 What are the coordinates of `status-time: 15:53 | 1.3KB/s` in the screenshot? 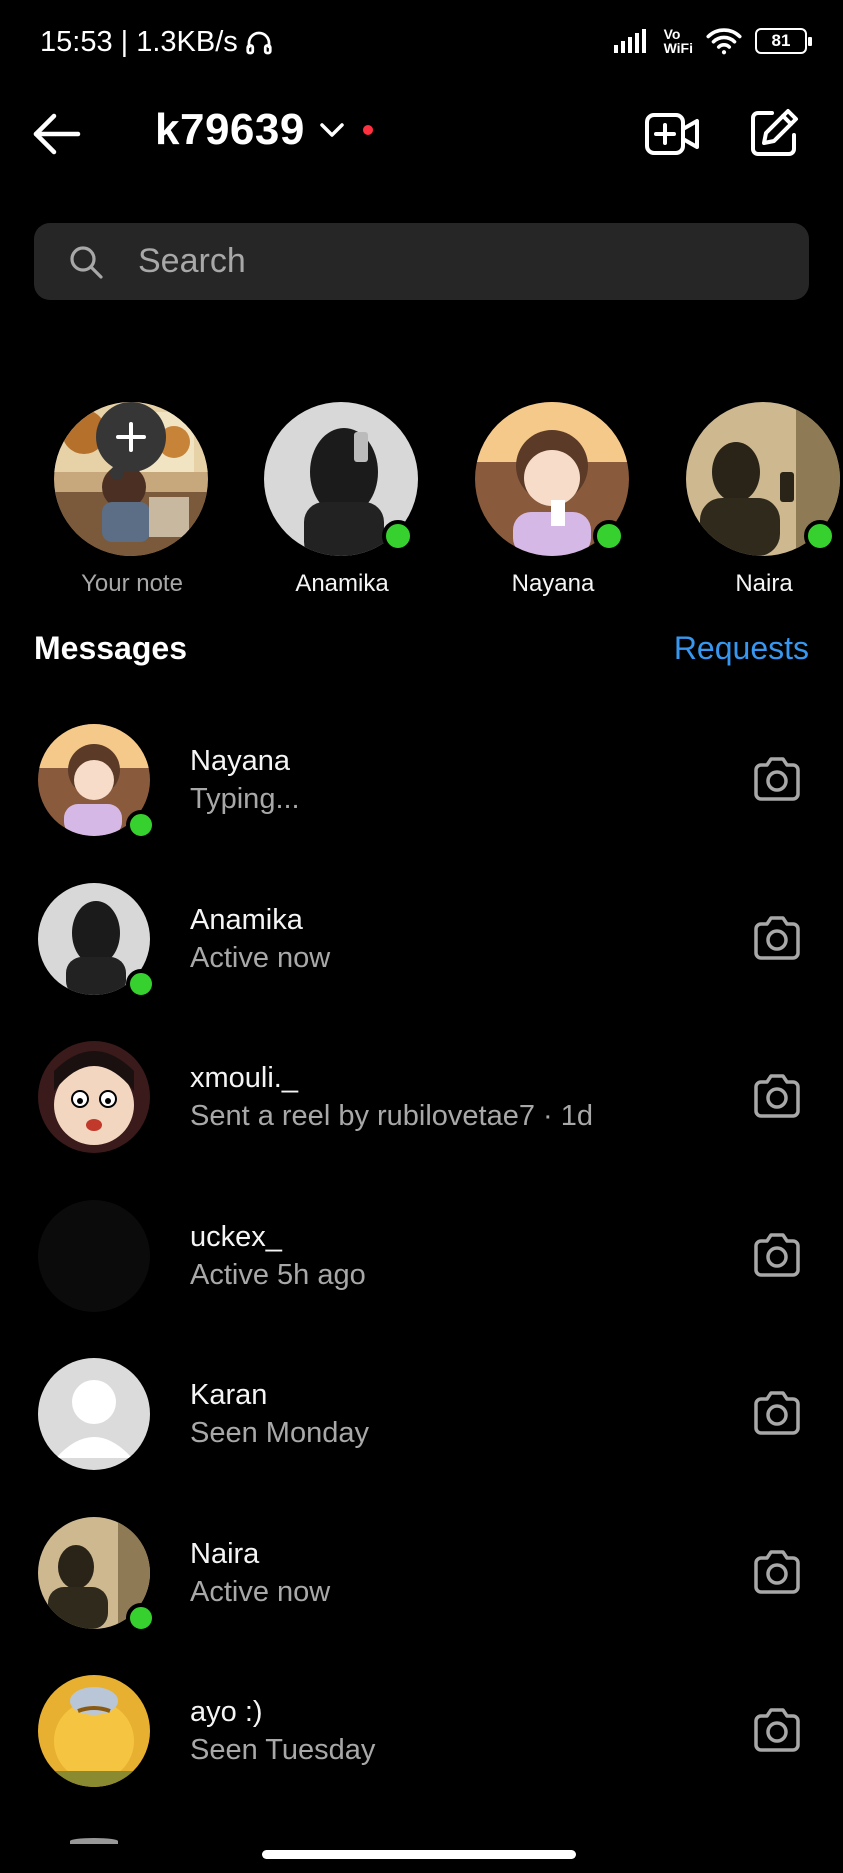 It's located at (139, 42).